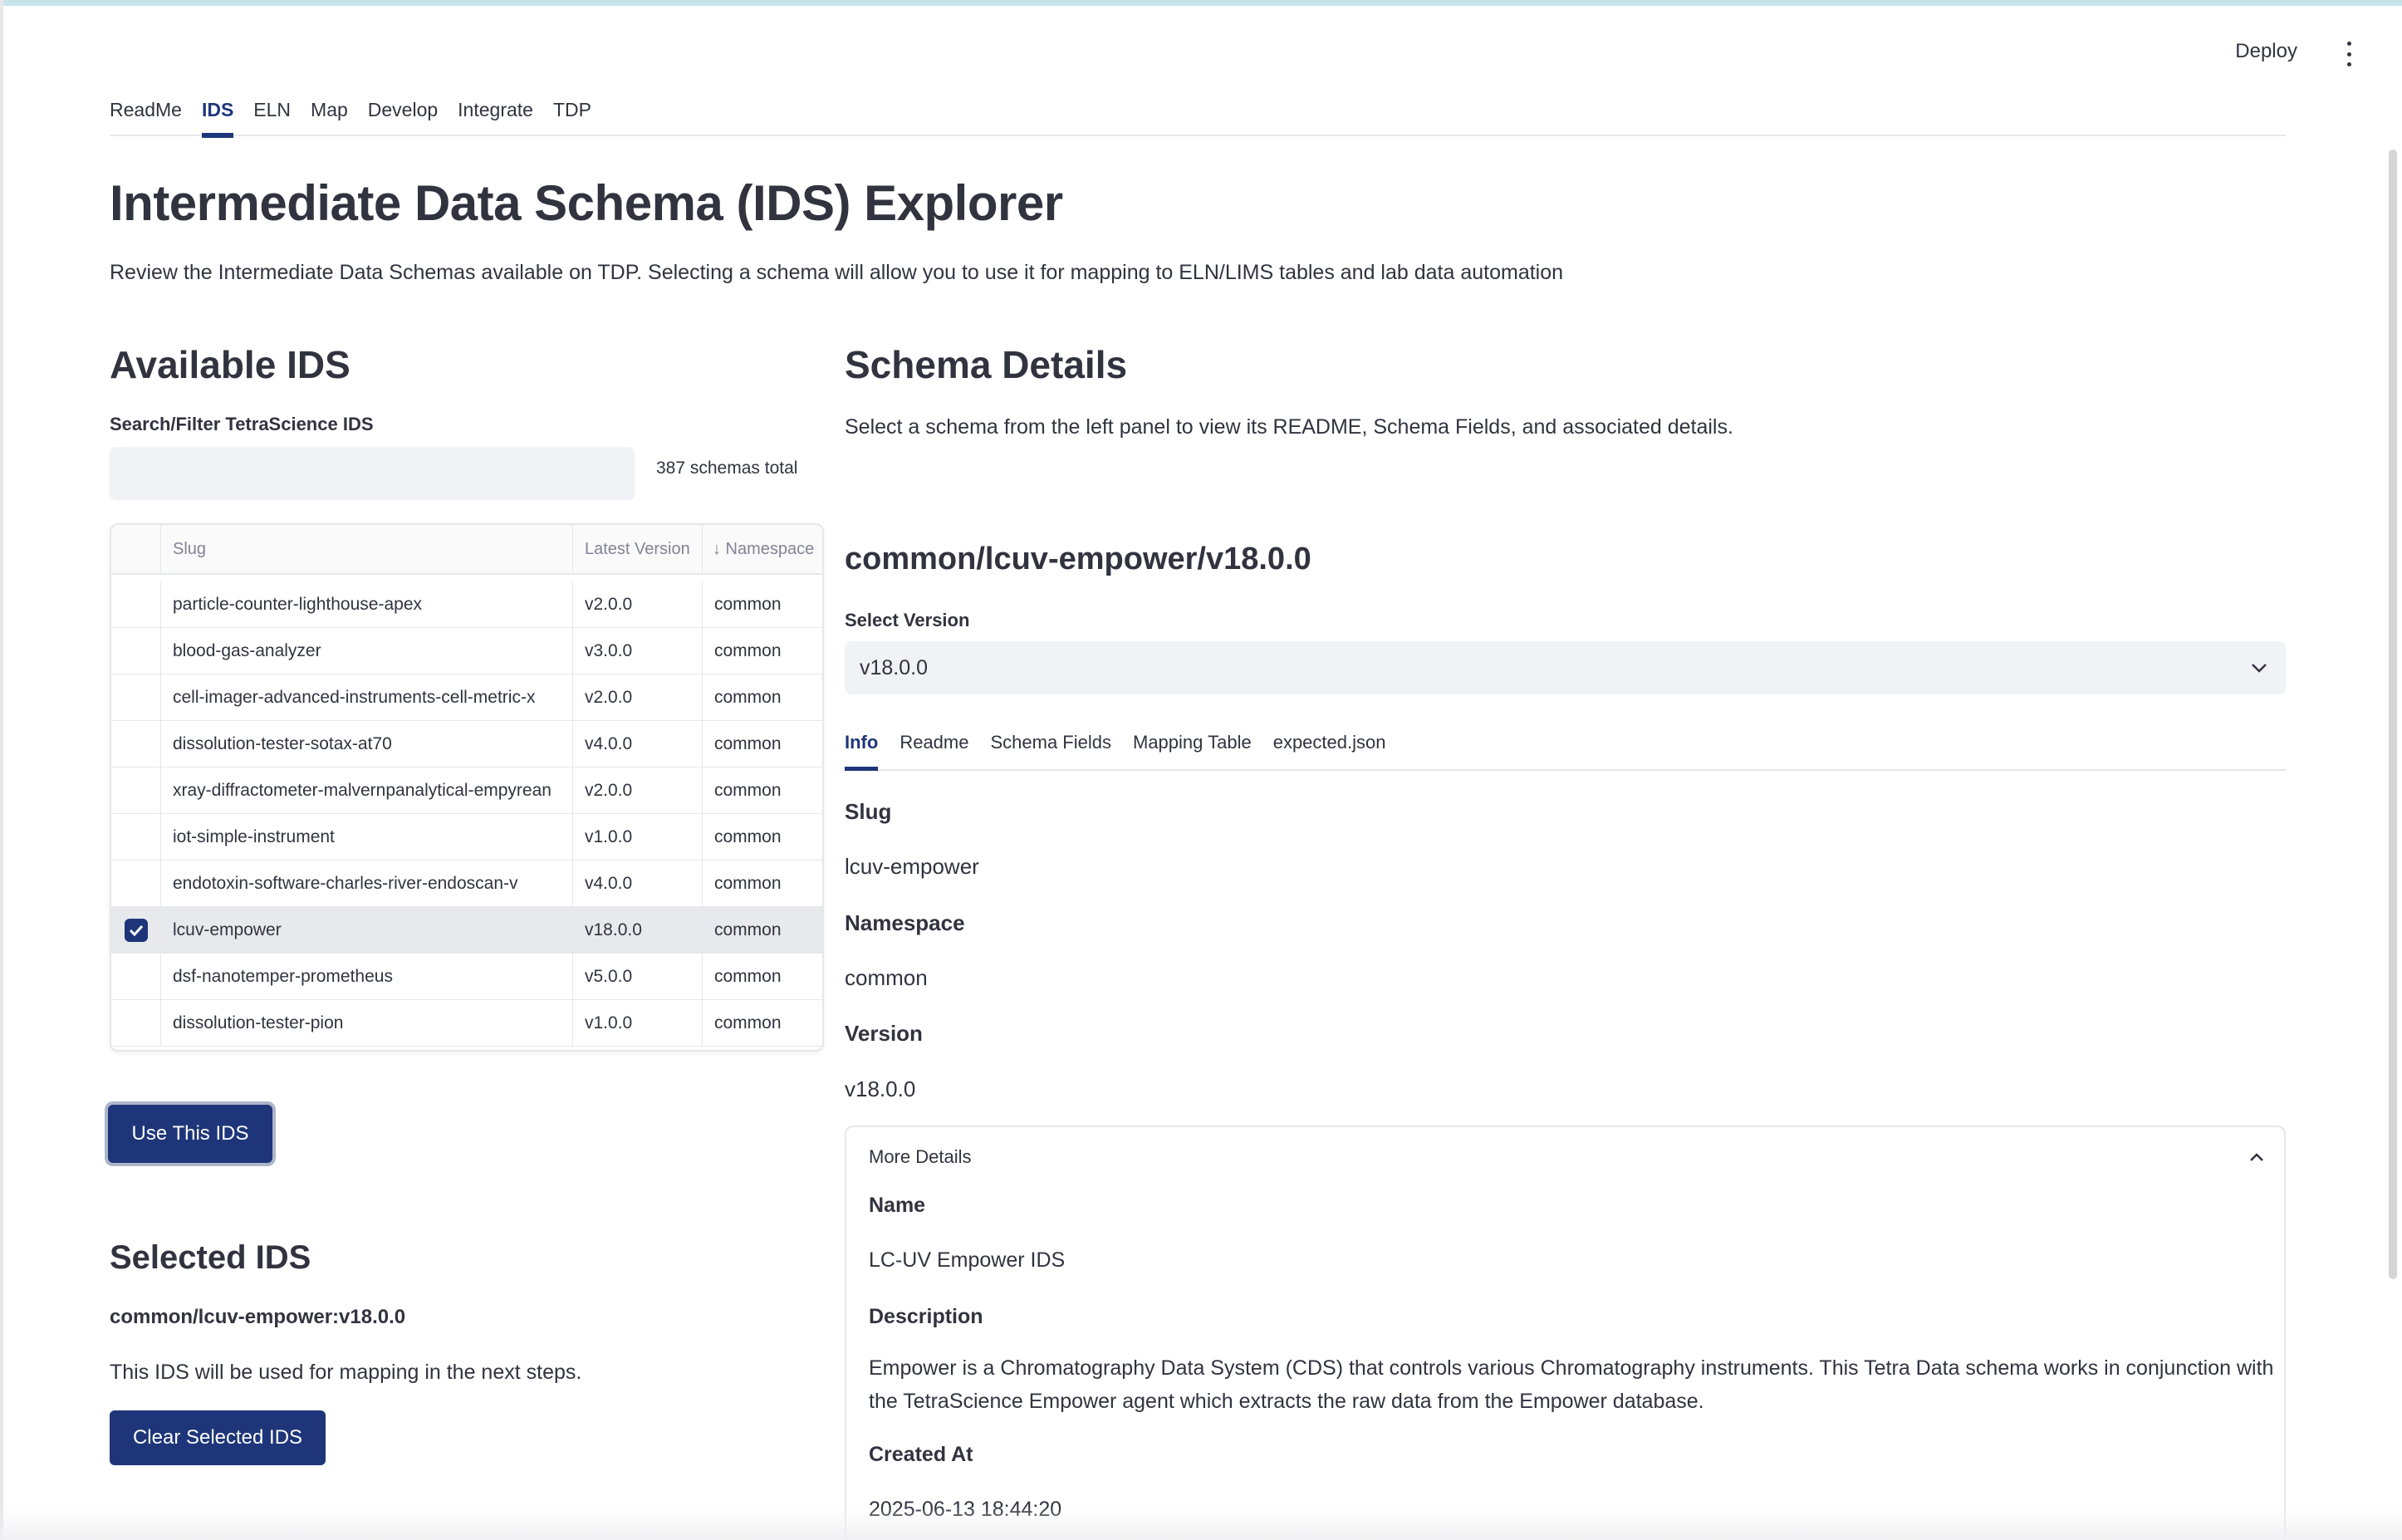 This screenshot has height=1540, width=2402. Describe the element at coordinates (1192, 746) in the screenshot. I see `tab-mapping-table: Mapping Table` at that location.